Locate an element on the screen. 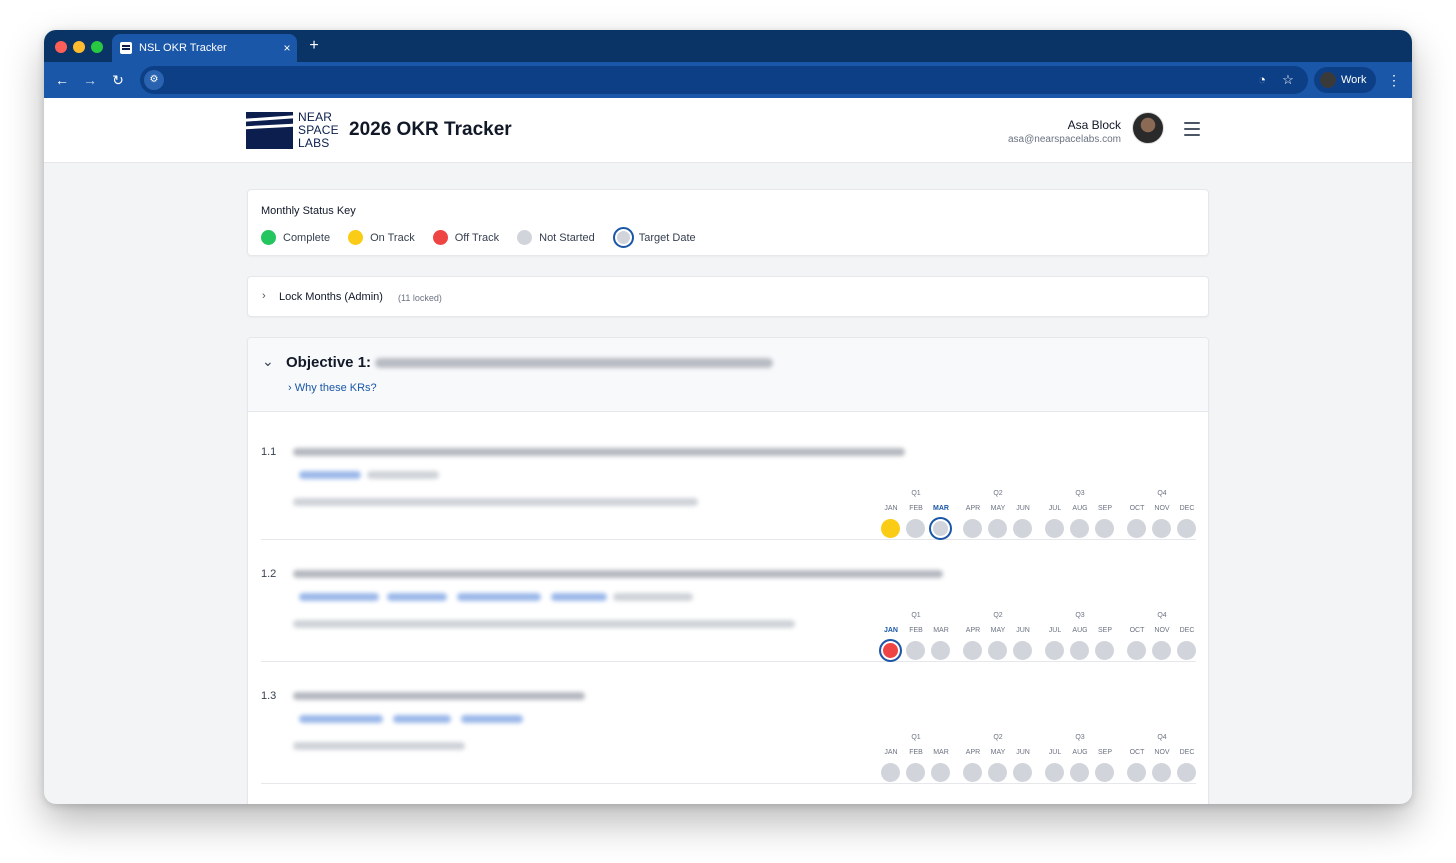 This screenshot has height=863, width=1456. lock-months-label: Lock Months (Admin) is located at coordinates (331, 297).